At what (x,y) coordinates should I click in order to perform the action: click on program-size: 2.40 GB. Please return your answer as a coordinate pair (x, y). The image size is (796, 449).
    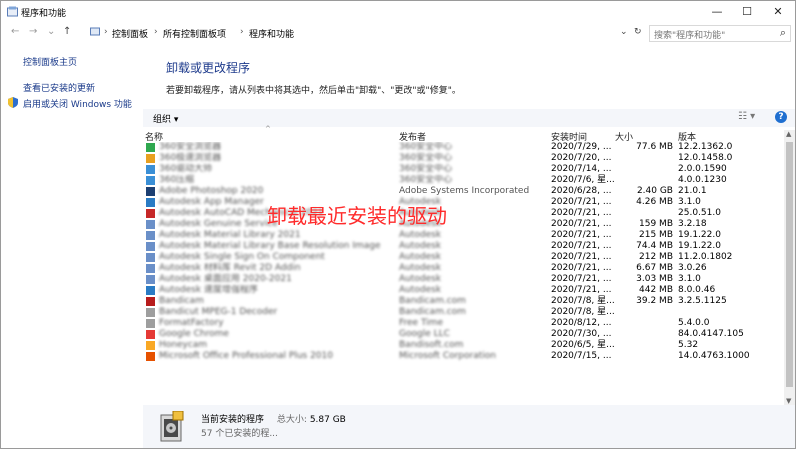
    Looking at the image, I should click on (654, 191).